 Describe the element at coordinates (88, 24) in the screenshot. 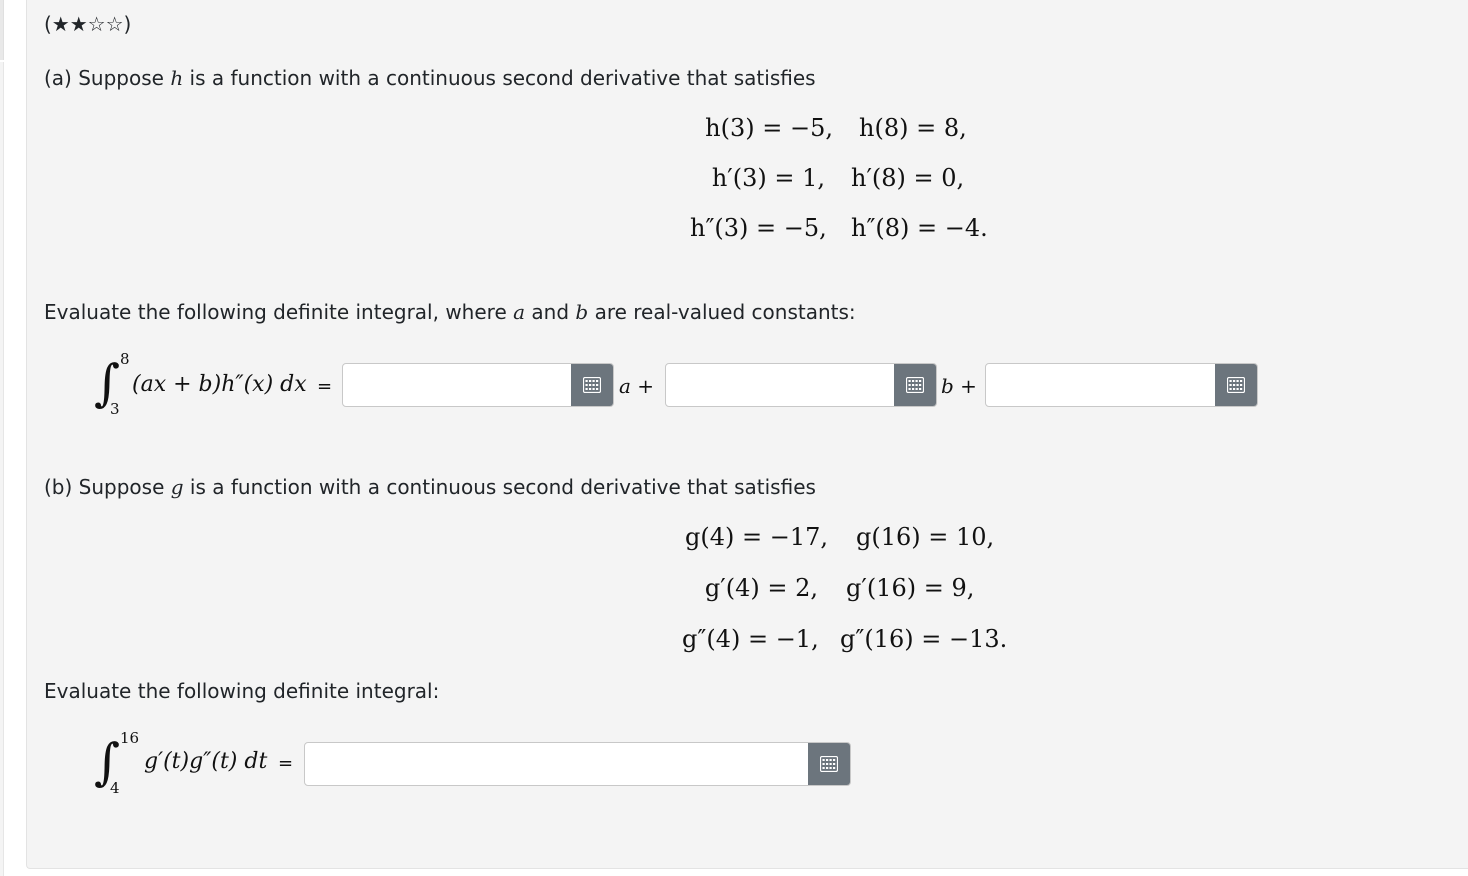

I see `difficulty-rating: (★★☆☆)` at that location.